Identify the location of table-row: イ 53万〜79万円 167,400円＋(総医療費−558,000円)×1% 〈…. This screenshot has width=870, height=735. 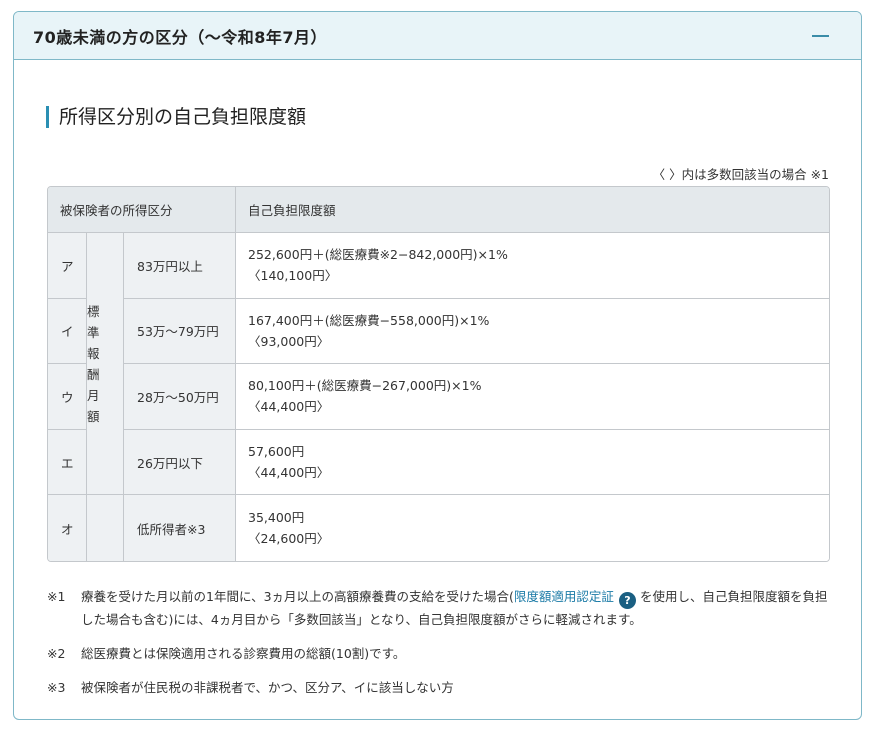
(438, 331).